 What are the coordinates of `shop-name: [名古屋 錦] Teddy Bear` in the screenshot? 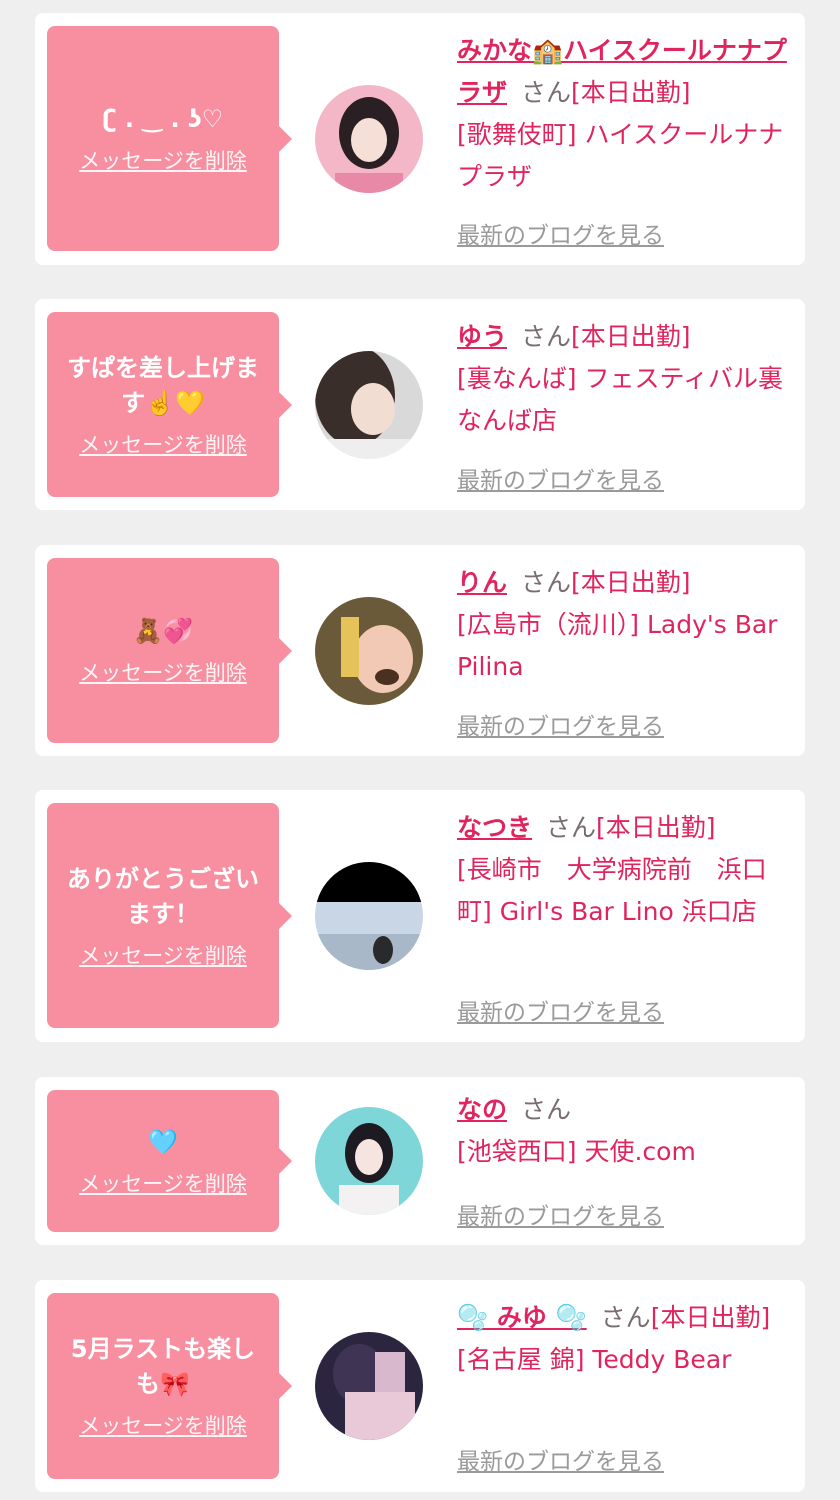 It's located at (594, 1359).